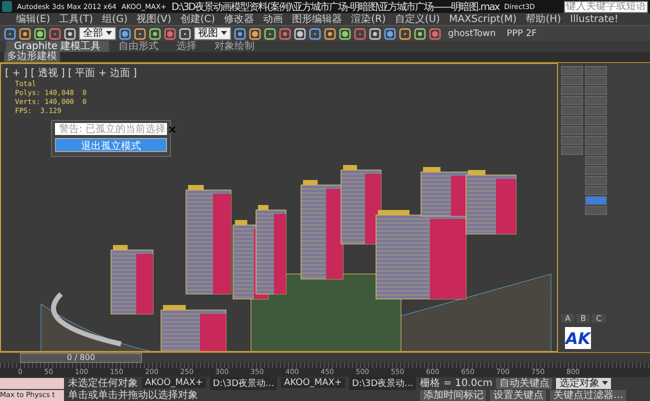  I want to click on viewport-label: [ + ] [ 透视 ] [ 平面 + 边面 ], so click(71, 73).